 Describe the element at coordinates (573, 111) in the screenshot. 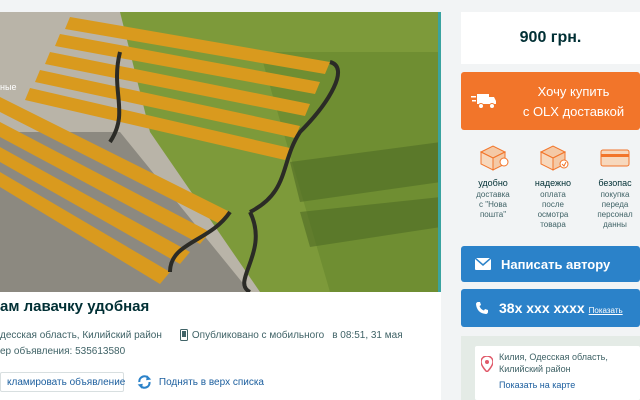

I see `buy-label-line2: с OLX доставкой` at that location.